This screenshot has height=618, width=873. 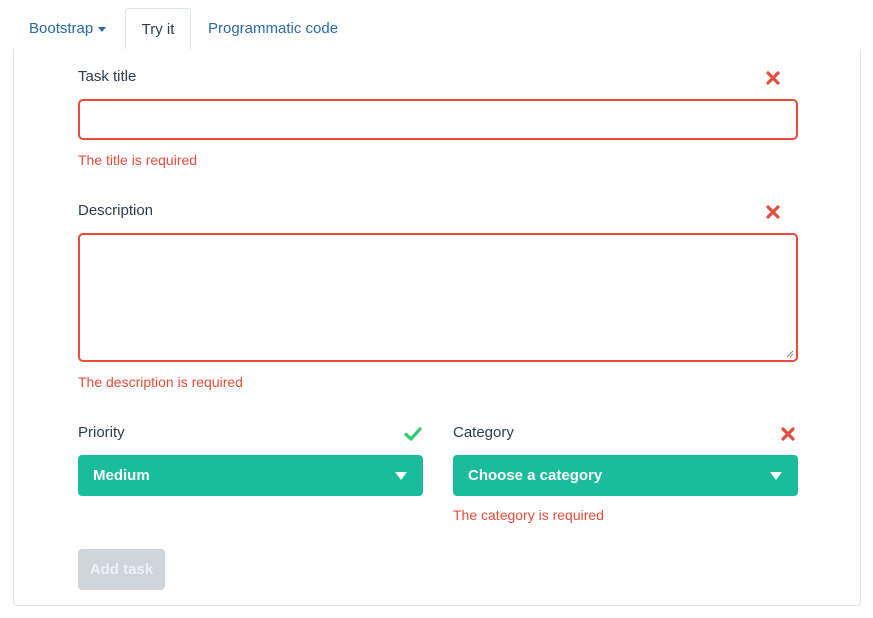 What do you see at coordinates (61, 28) in the screenshot?
I see `tab-bootstrap-label: Bootstrap` at bounding box center [61, 28].